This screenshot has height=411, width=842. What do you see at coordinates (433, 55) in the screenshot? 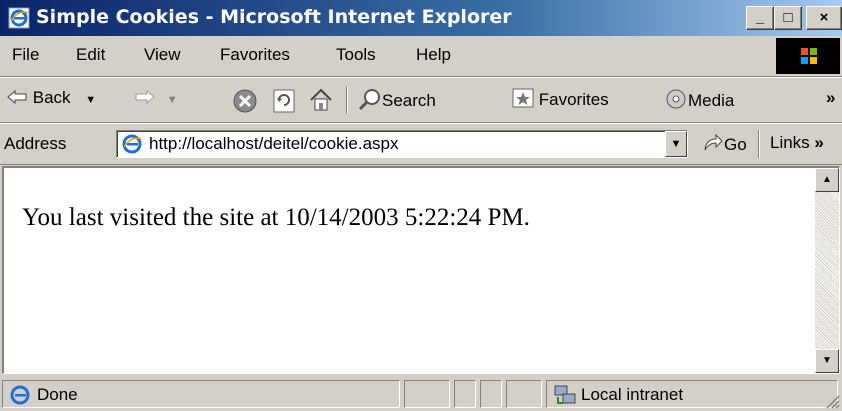
I see `menu-help: Help` at bounding box center [433, 55].